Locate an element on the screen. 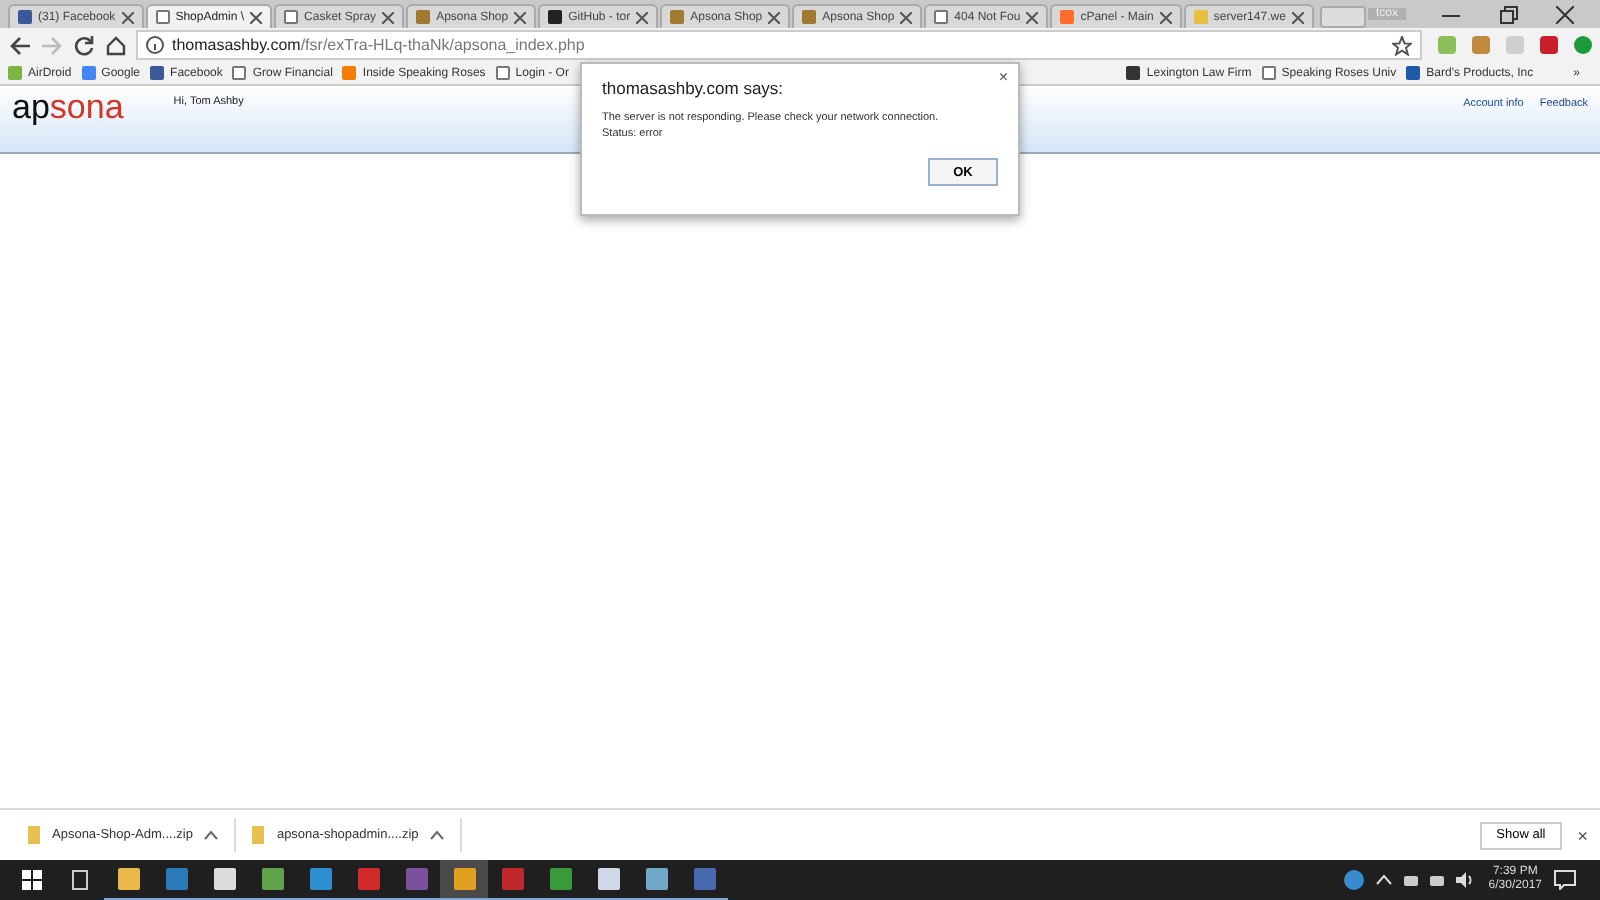 This screenshot has width=1600, height=900. star-icon is located at coordinates (1402, 45).